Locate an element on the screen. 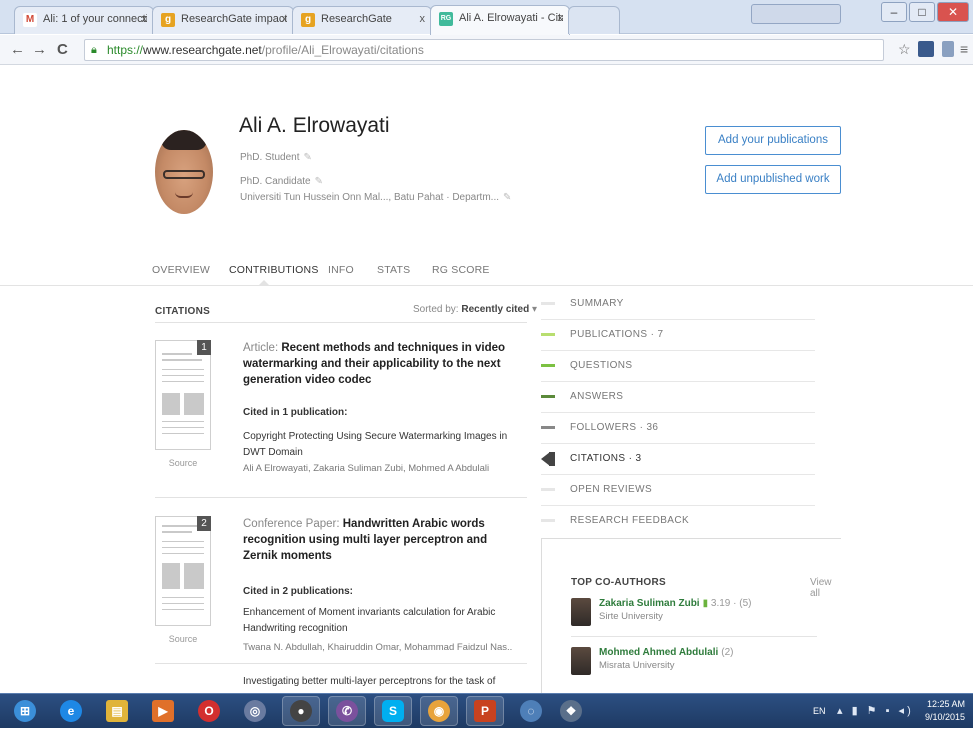 This screenshot has width=973, height=729. app-icon: ◌ is located at coordinates (531, 711).